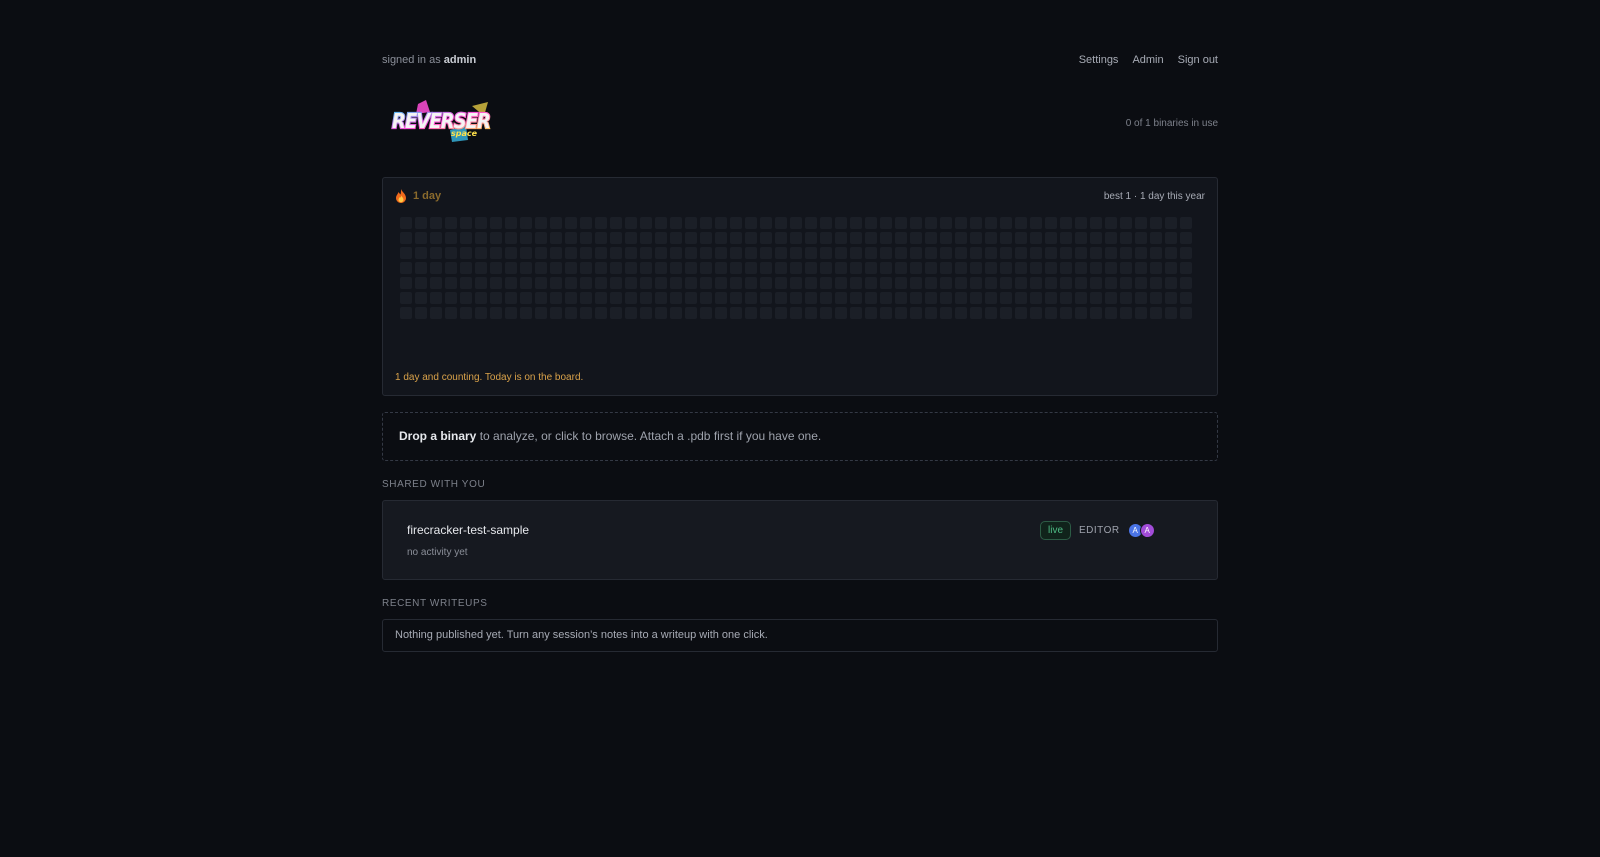  I want to click on session-activity: no activity yet, so click(437, 552).